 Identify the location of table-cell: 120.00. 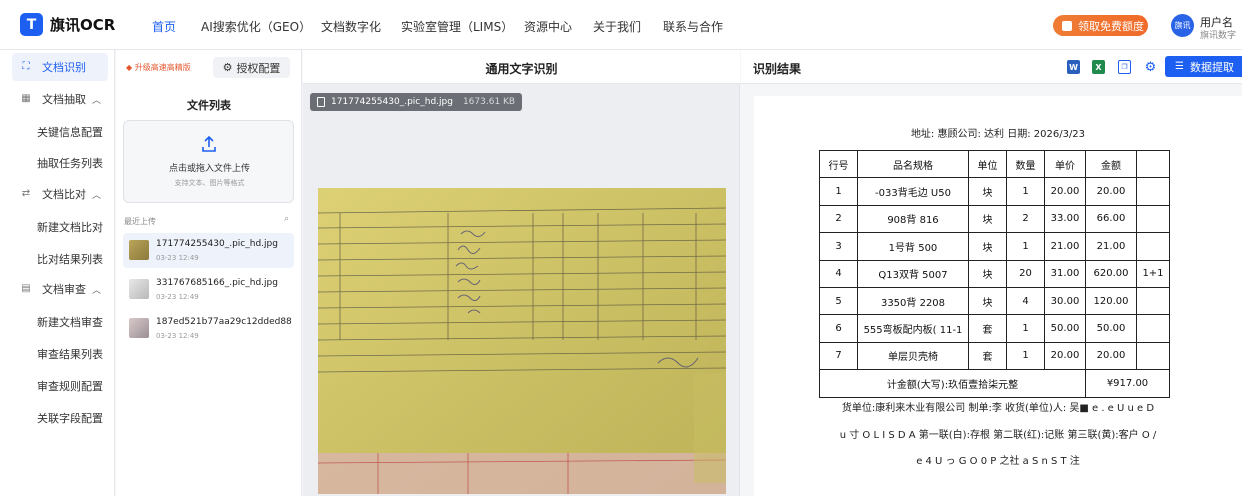
(1111, 301).